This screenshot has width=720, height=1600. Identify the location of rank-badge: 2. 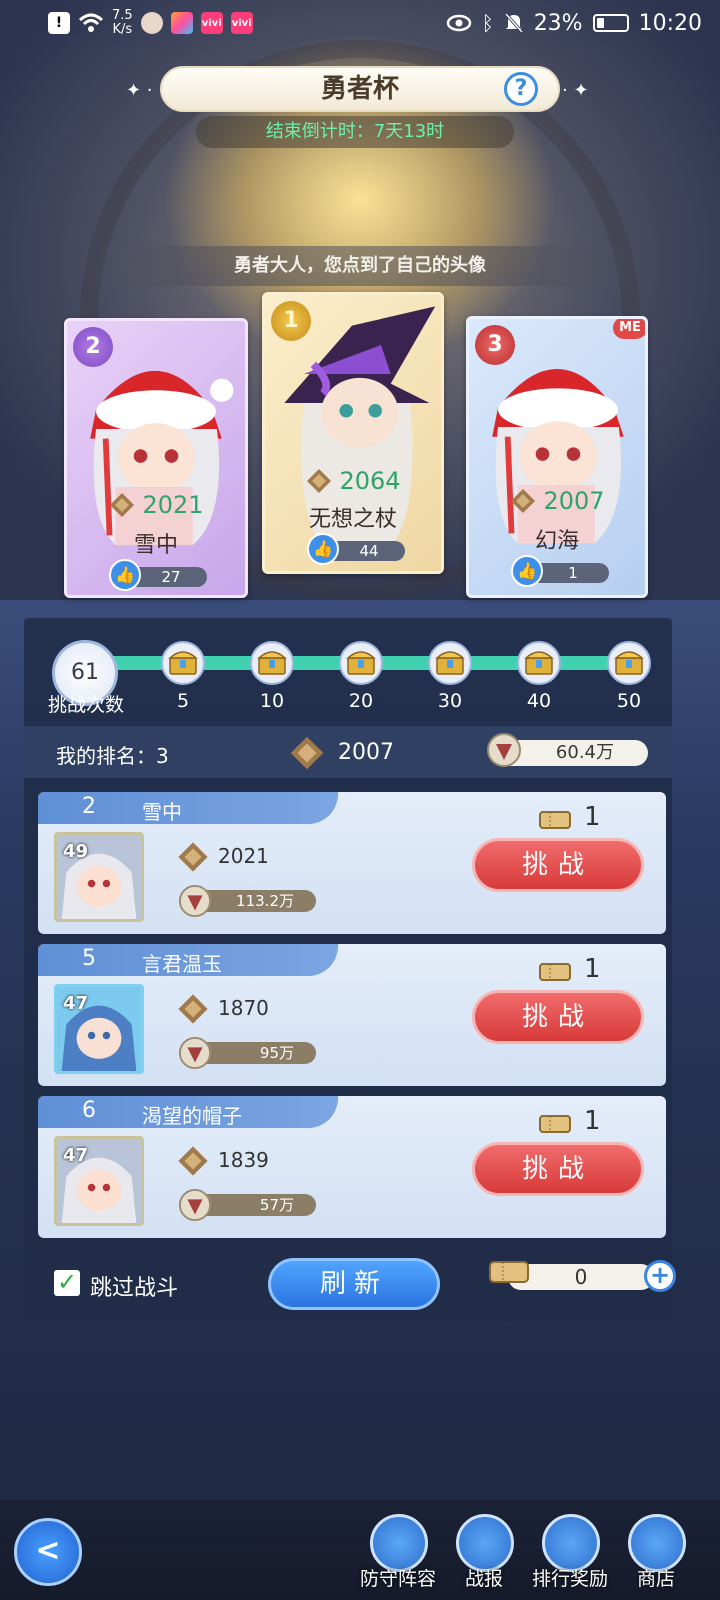
(93, 347).